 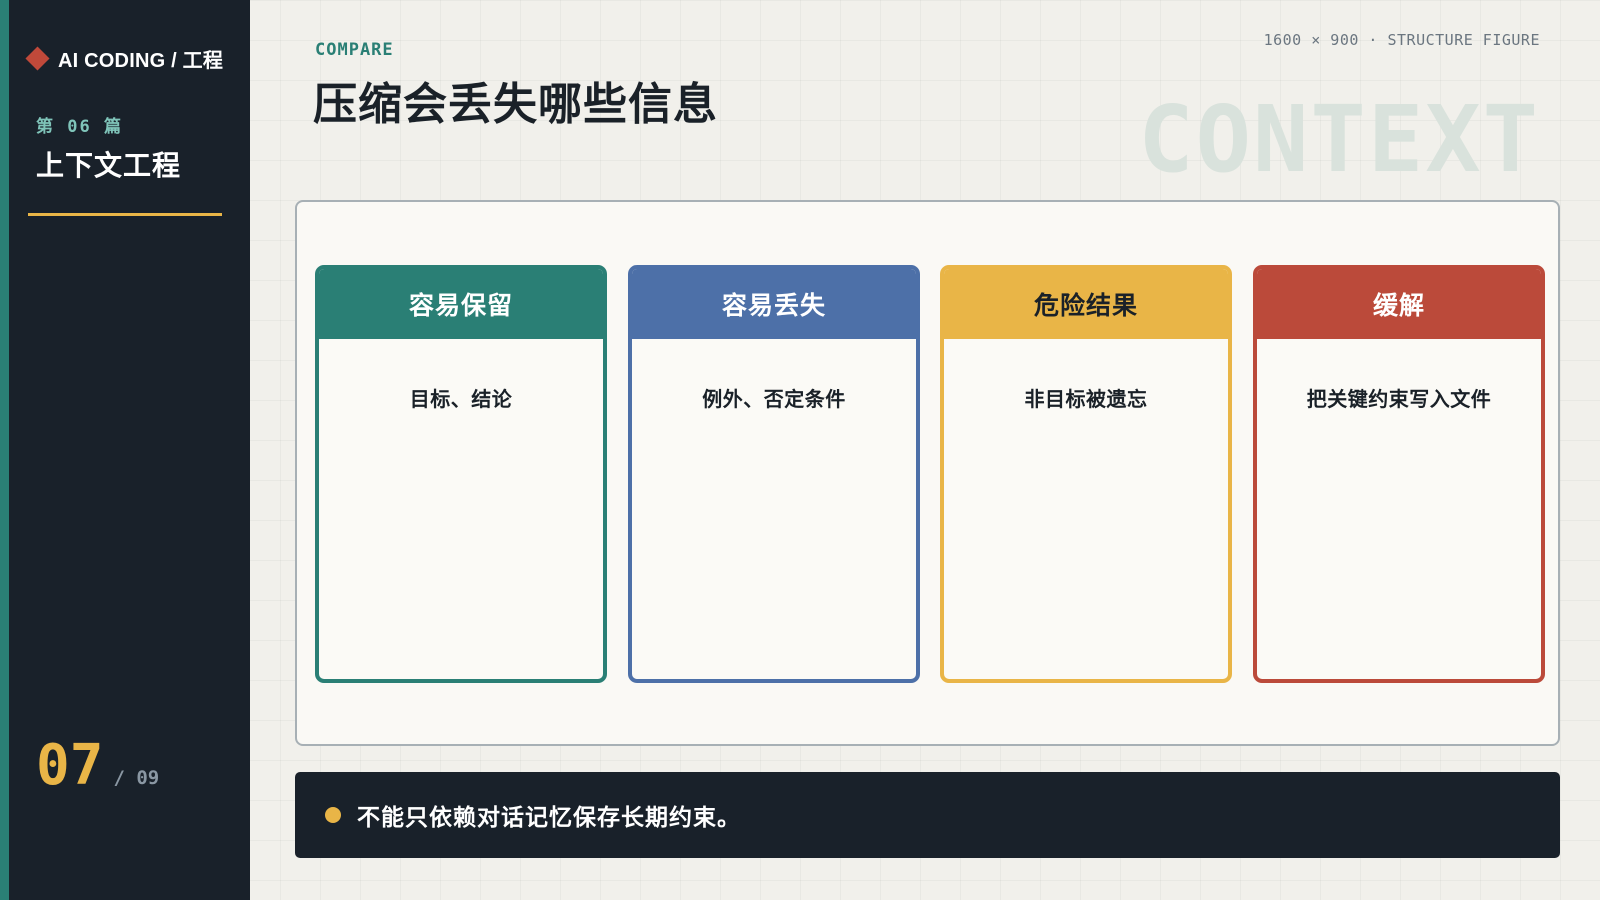 What do you see at coordinates (461, 399) in the screenshot?
I see `card-body: 目标、结论` at bounding box center [461, 399].